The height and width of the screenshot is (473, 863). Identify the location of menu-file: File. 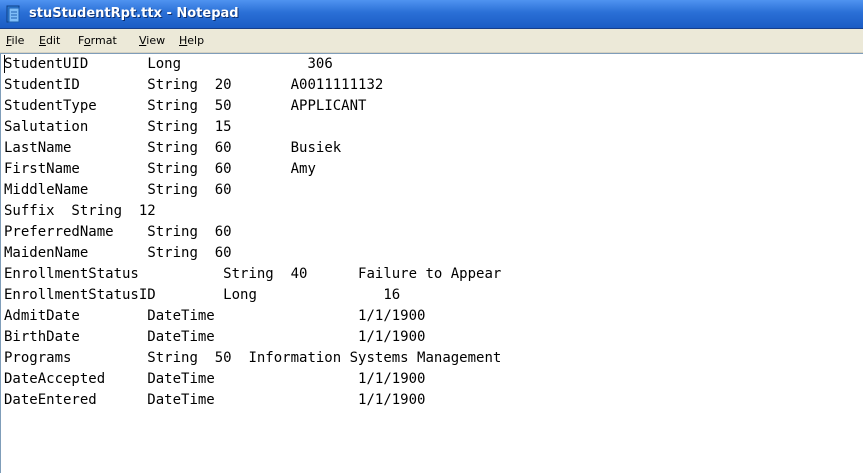
(15, 40).